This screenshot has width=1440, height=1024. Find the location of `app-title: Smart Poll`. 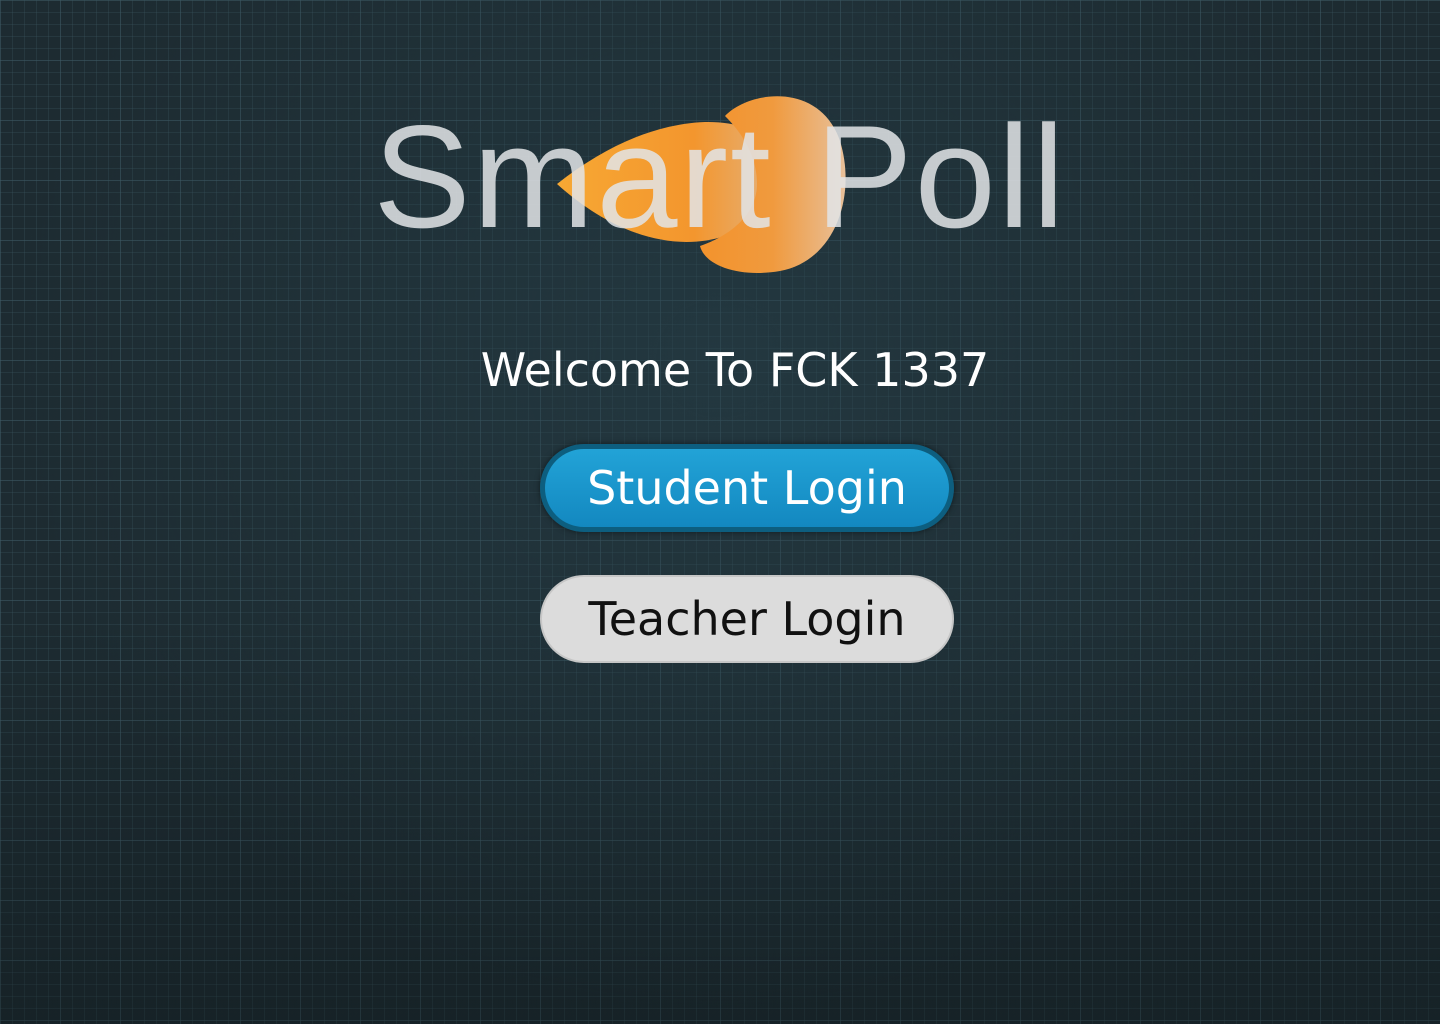

app-title: Smart Poll is located at coordinates (720, 176).